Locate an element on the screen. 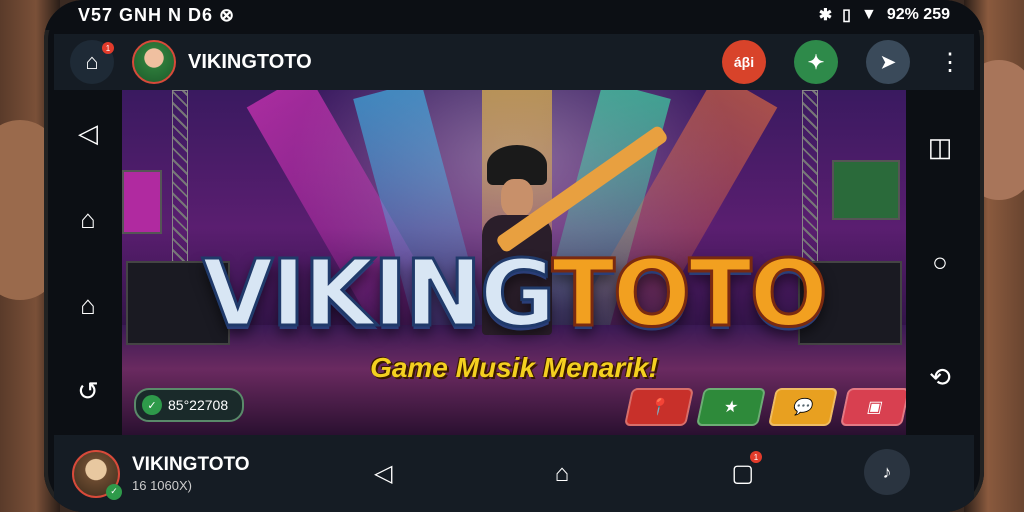  gift-button: áβi is located at coordinates (744, 62).